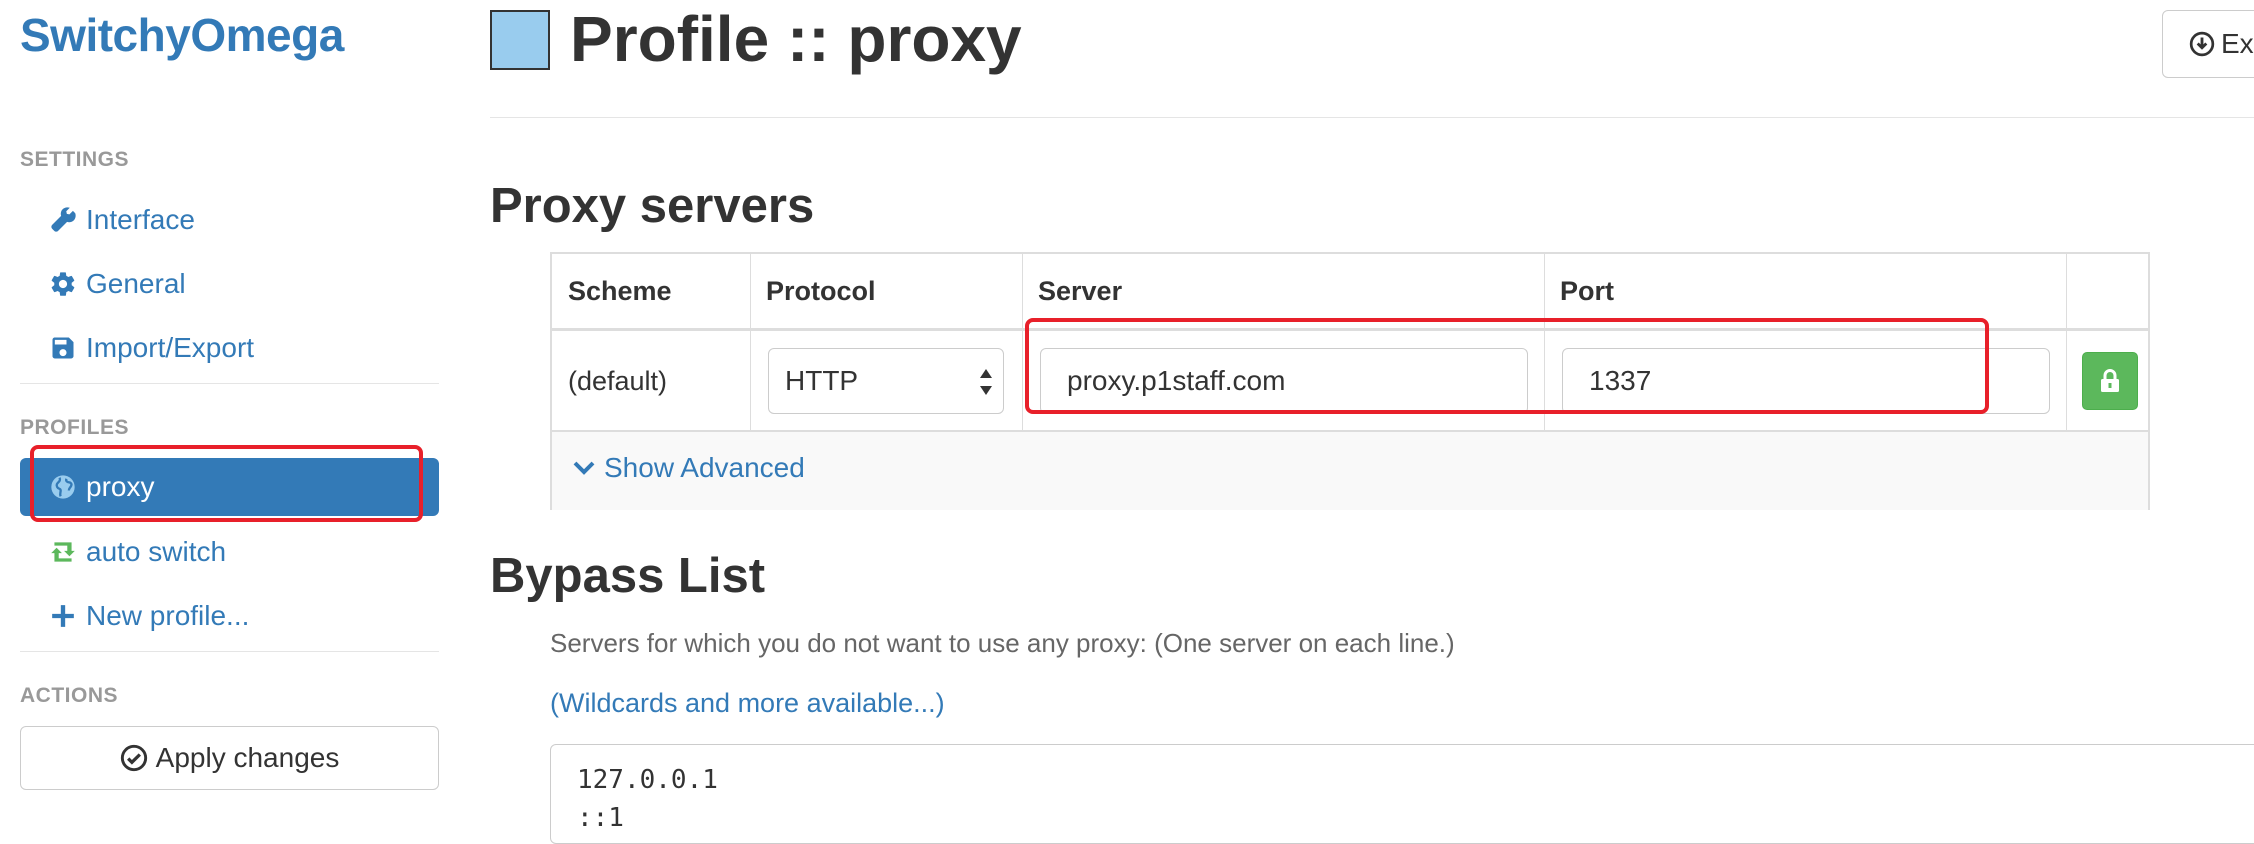 Image resolution: width=2254 pixels, height=844 pixels. What do you see at coordinates (1372, 117) in the screenshot?
I see `header-divider` at bounding box center [1372, 117].